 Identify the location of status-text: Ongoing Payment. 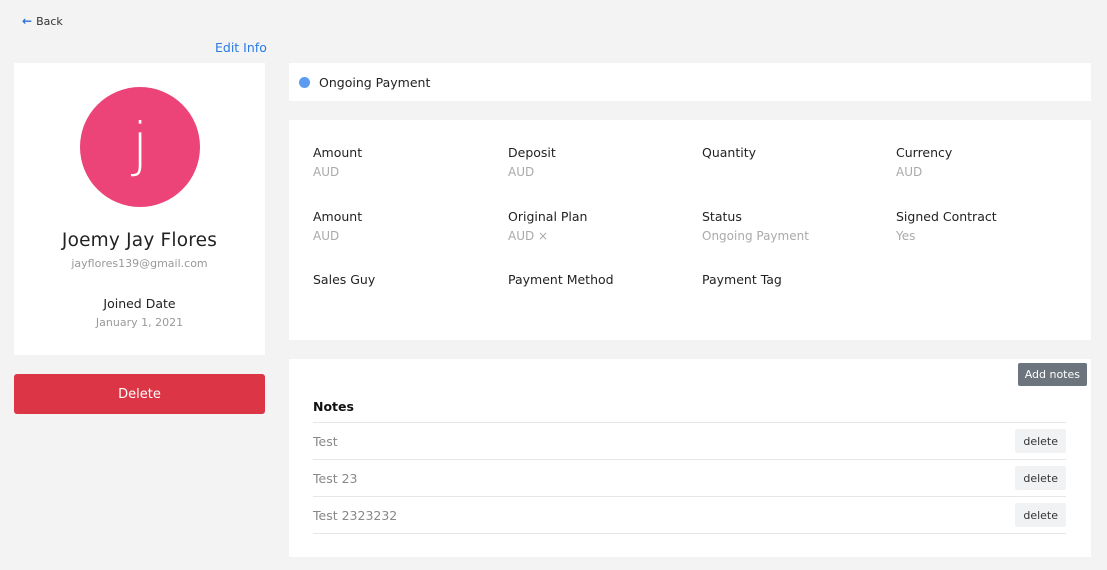
(375, 82).